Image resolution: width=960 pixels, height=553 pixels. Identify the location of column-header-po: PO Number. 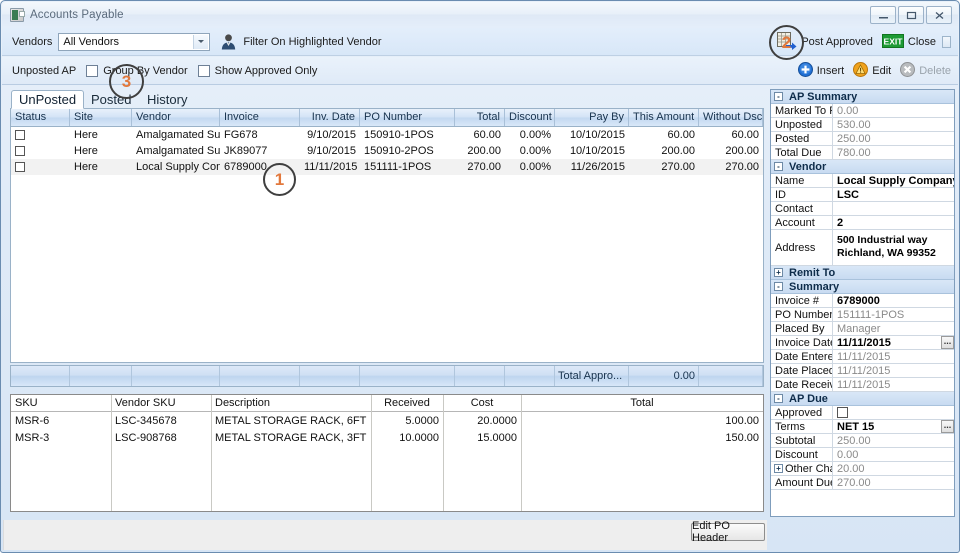
(407, 117).